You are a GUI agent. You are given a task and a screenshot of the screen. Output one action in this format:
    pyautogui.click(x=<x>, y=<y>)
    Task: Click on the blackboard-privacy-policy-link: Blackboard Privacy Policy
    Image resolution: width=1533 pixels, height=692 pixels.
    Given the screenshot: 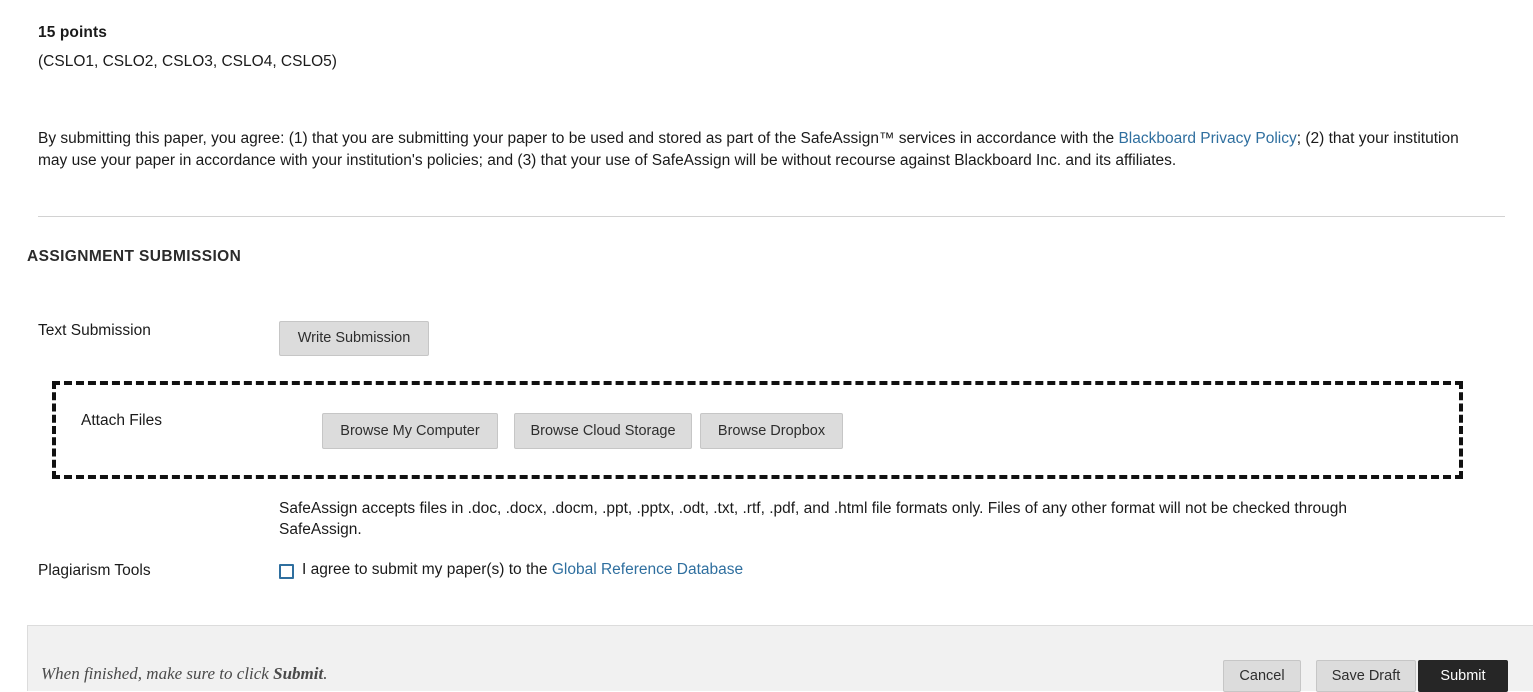 What is the action you would take?
    pyautogui.click(x=1207, y=138)
    